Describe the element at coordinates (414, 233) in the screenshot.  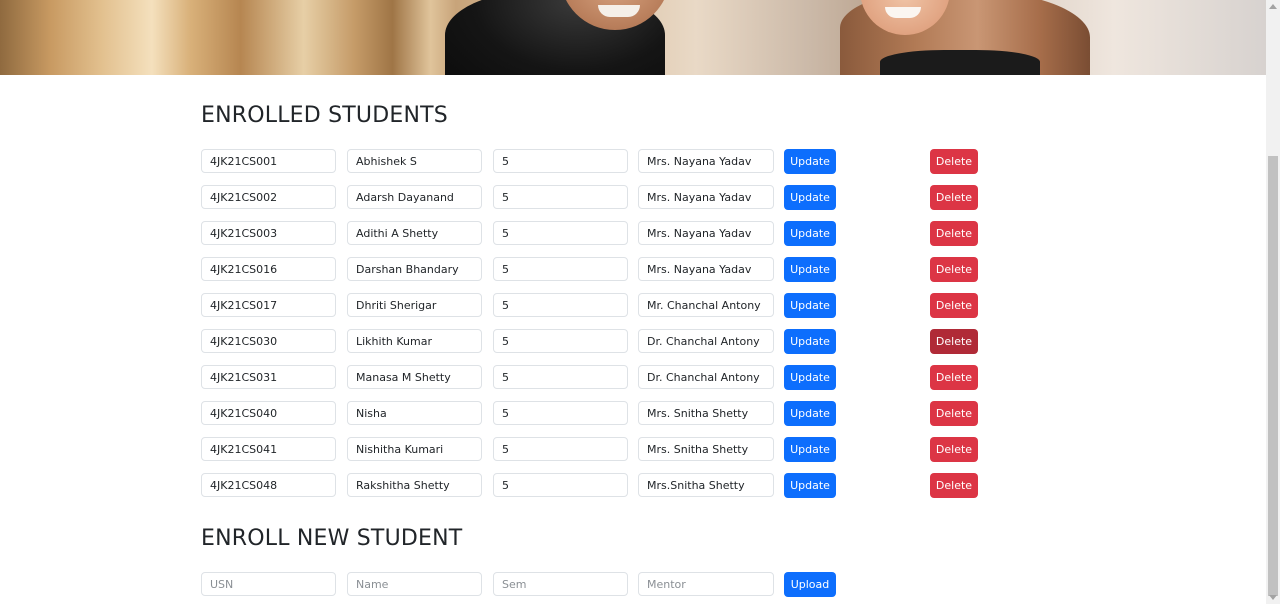
I see `name-field: Adithi A Shetty` at that location.